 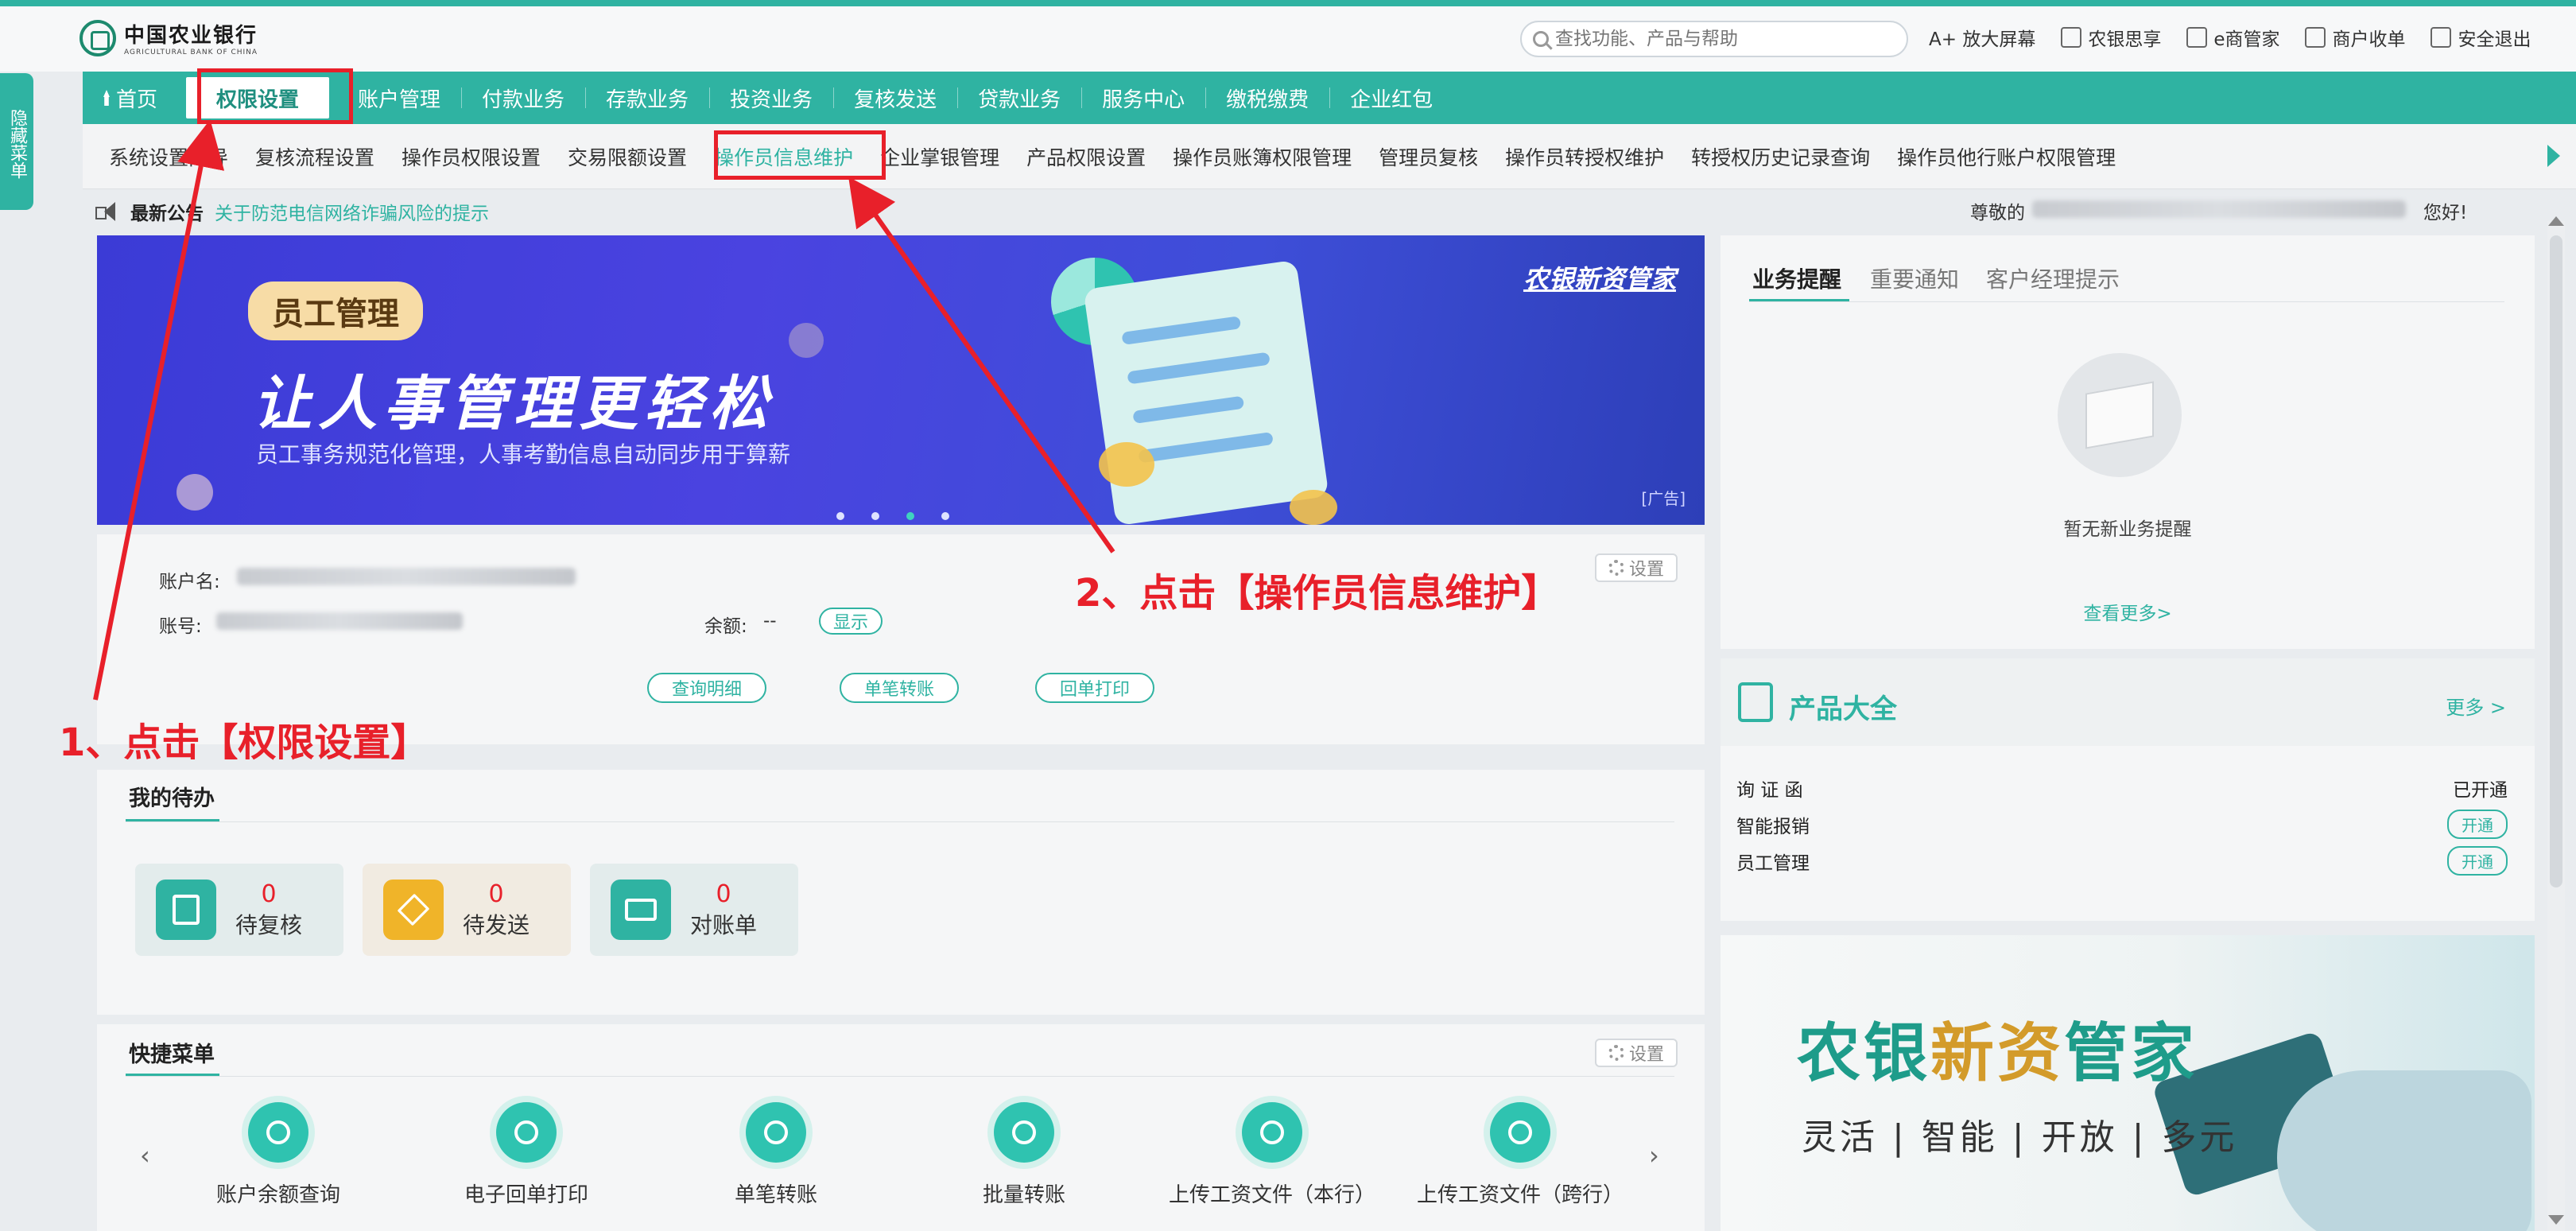 What do you see at coordinates (1267, 98) in the screenshot?
I see `nav-tax-payment: 缴税缴费` at bounding box center [1267, 98].